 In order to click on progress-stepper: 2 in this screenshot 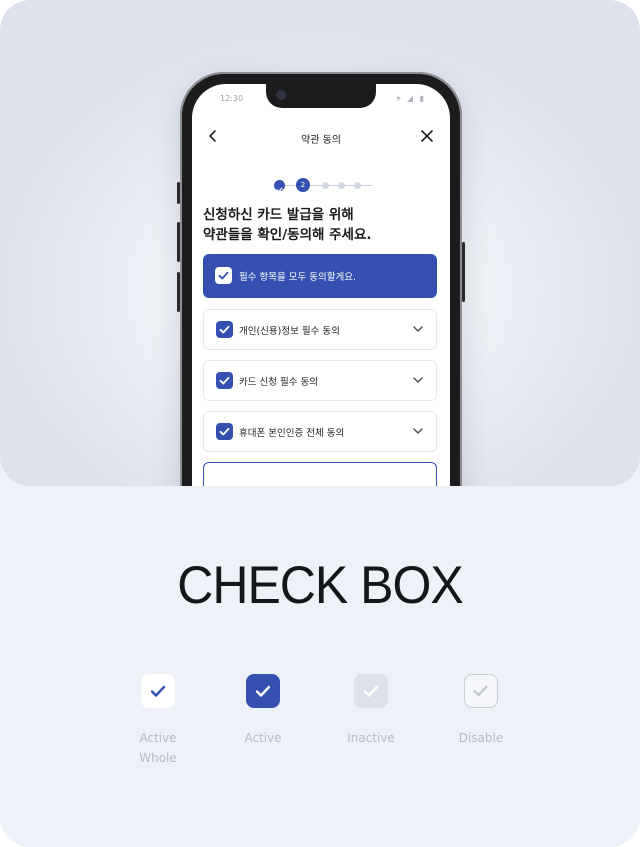, I will do `click(327, 185)`.